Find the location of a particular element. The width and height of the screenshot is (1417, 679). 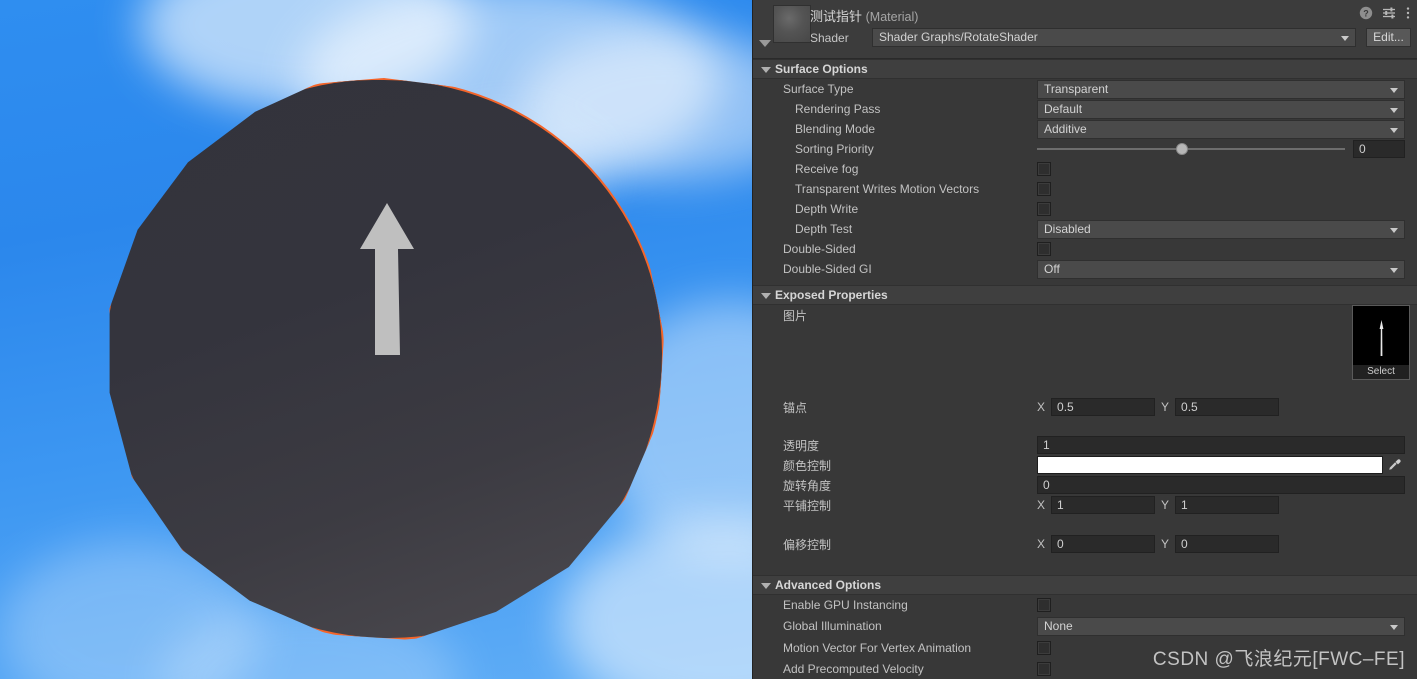

row-offset-control: 偏移控制 X 0 Y 0 is located at coordinates (1085, 544).